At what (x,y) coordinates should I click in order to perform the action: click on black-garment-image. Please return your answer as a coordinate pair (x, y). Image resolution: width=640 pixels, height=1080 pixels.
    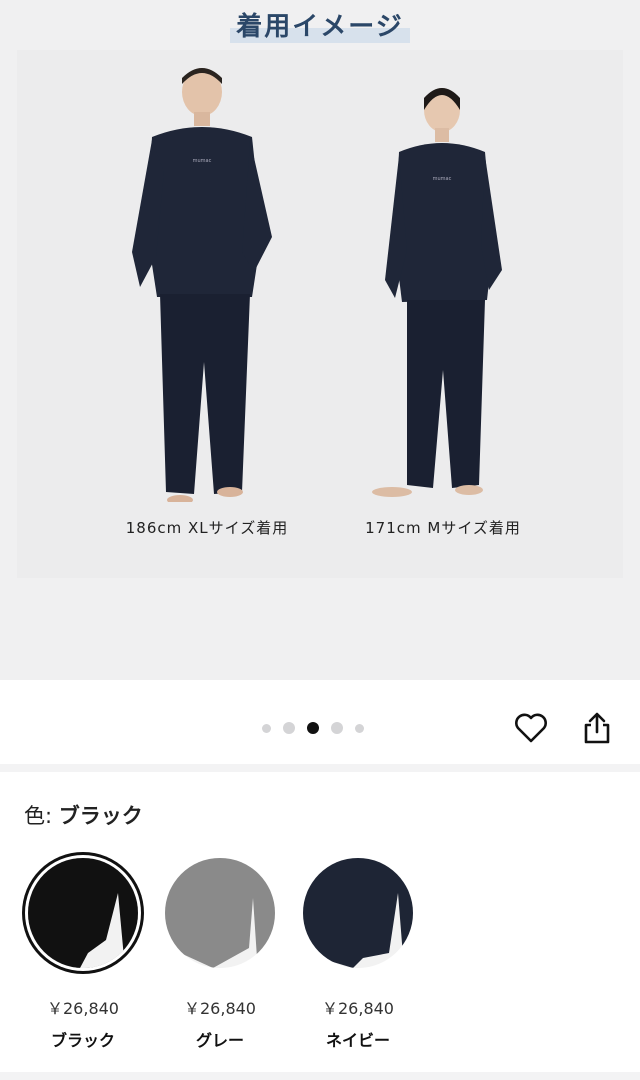
    Looking at the image, I should click on (83, 913).